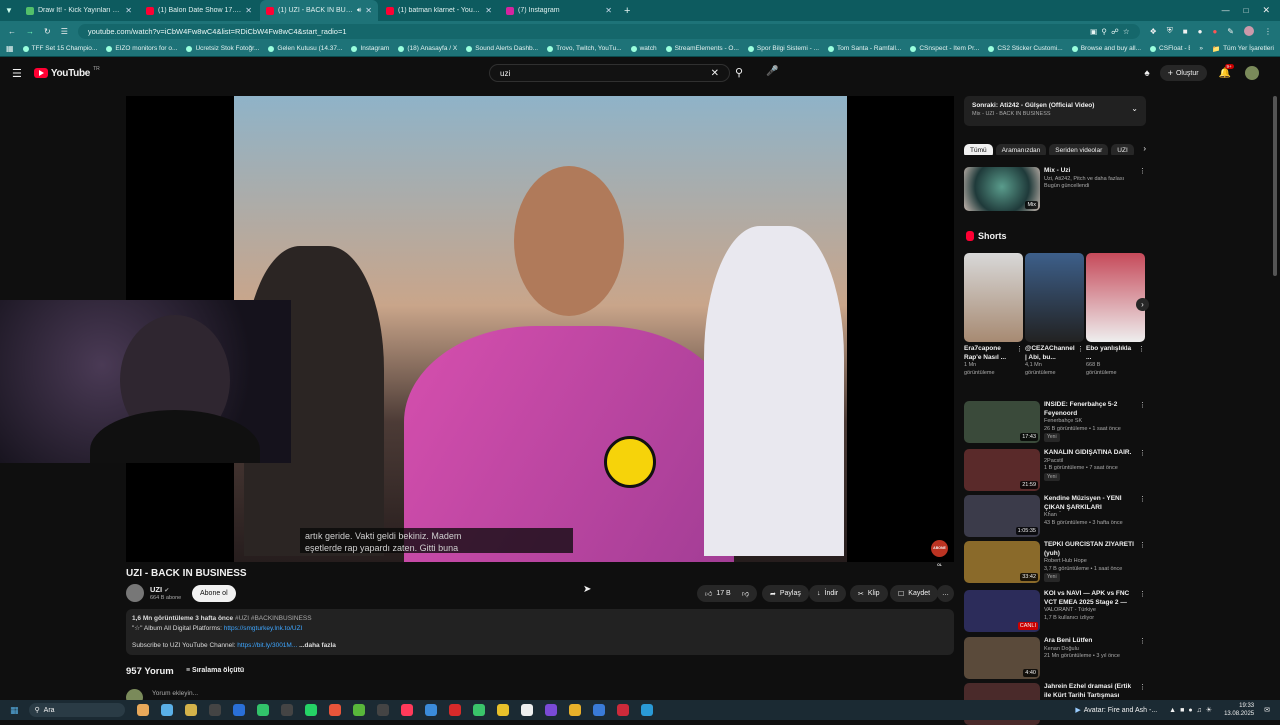 This screenshot has width=1280, height=725. Describe the element at coordinates (727, 593) in the screenshot. I see `like-button: 👍︎ 17 B 👎︎` at that location.